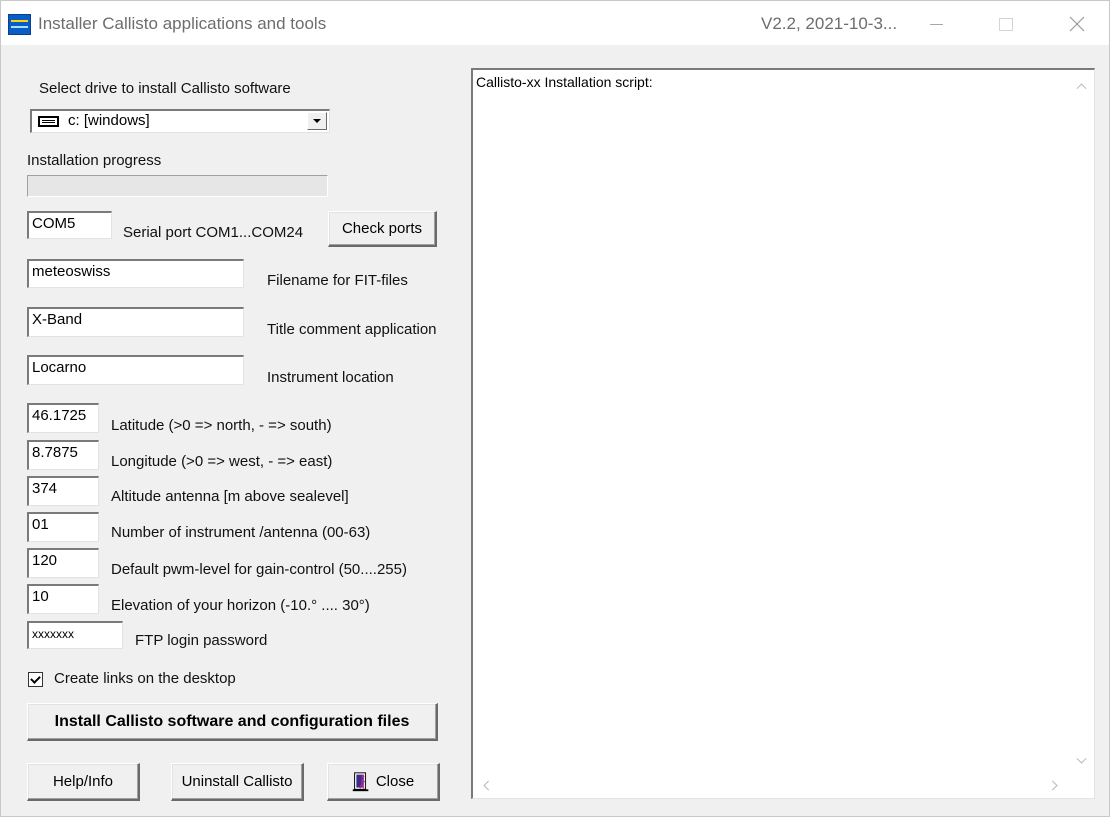 The image size is (1110, 817). I want to click on pwm-level-input: 120, so click(63, 563).